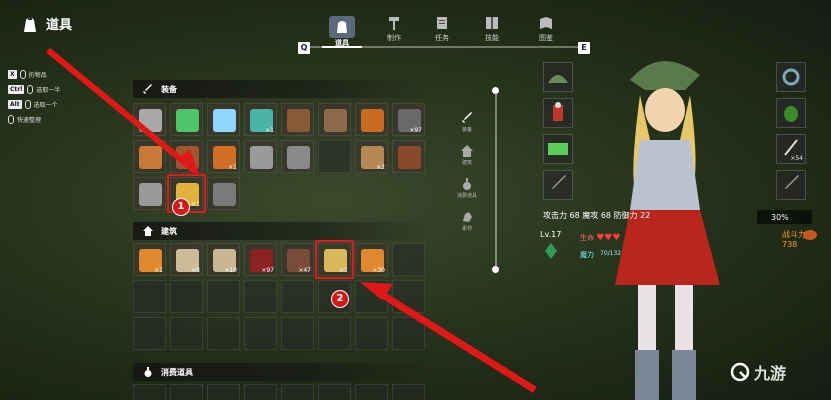  I want to click on watermark: 九游, so click(758, 372).